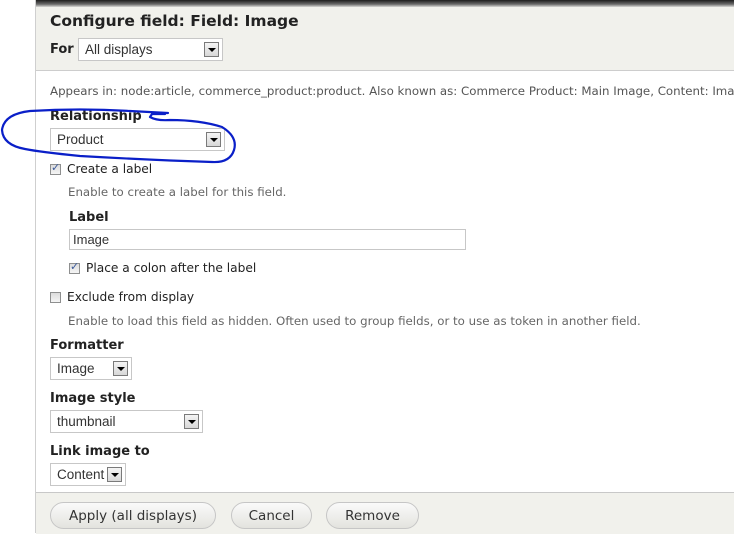  What do you see at coordinates (174, 21) in the screenshot?
I see `dialog-title: Configure field: Field: Image` at bounding box center [174, 21].